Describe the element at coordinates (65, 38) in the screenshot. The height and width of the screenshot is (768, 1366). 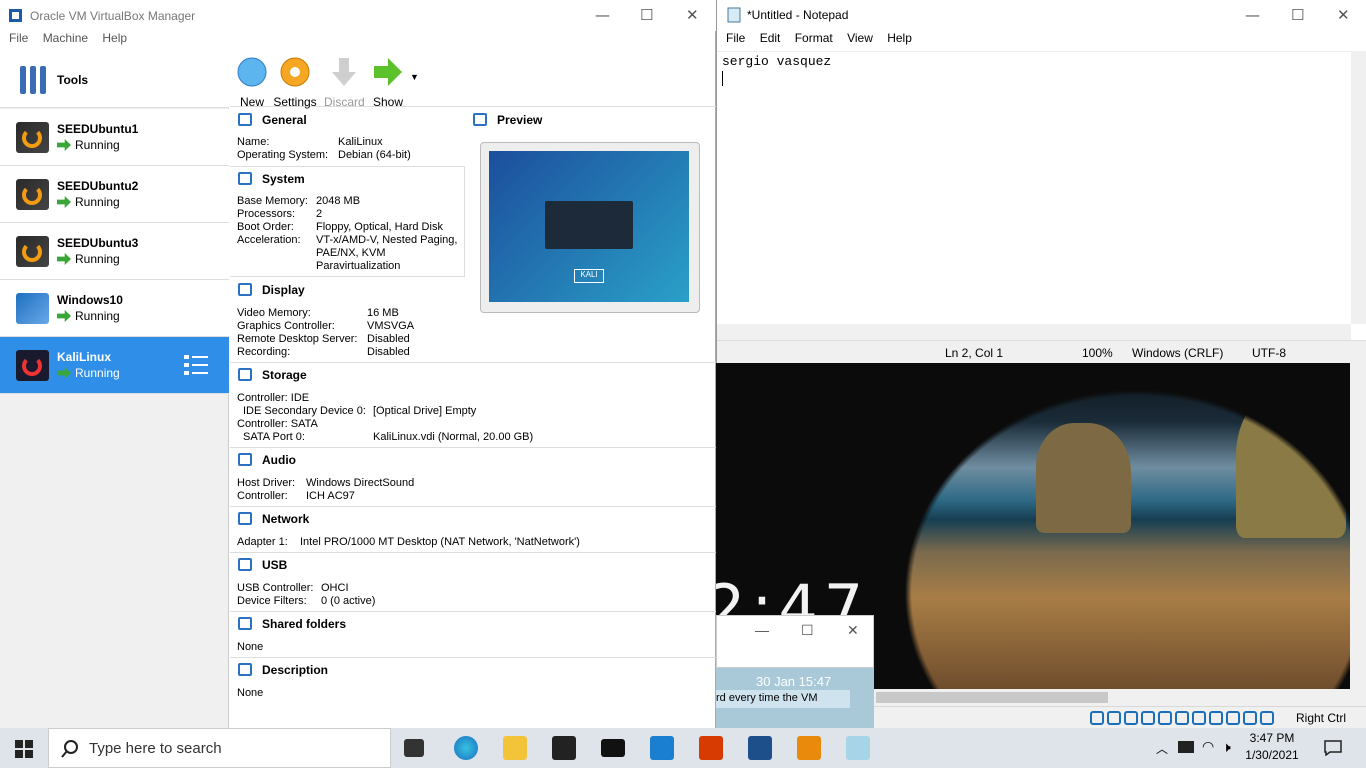
I see `menu-machine: Machine` at that location.